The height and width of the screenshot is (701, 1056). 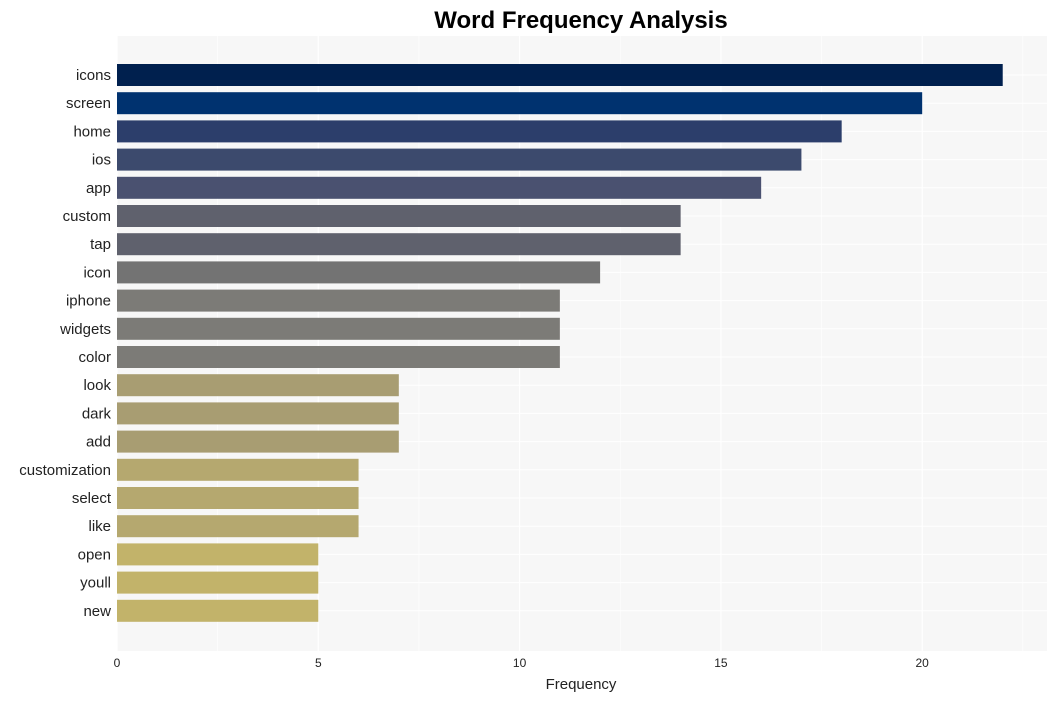 What do you see at coordinates (479, 131) in the screenshot?
I see `bar-home` at bounding box center [479, 131].